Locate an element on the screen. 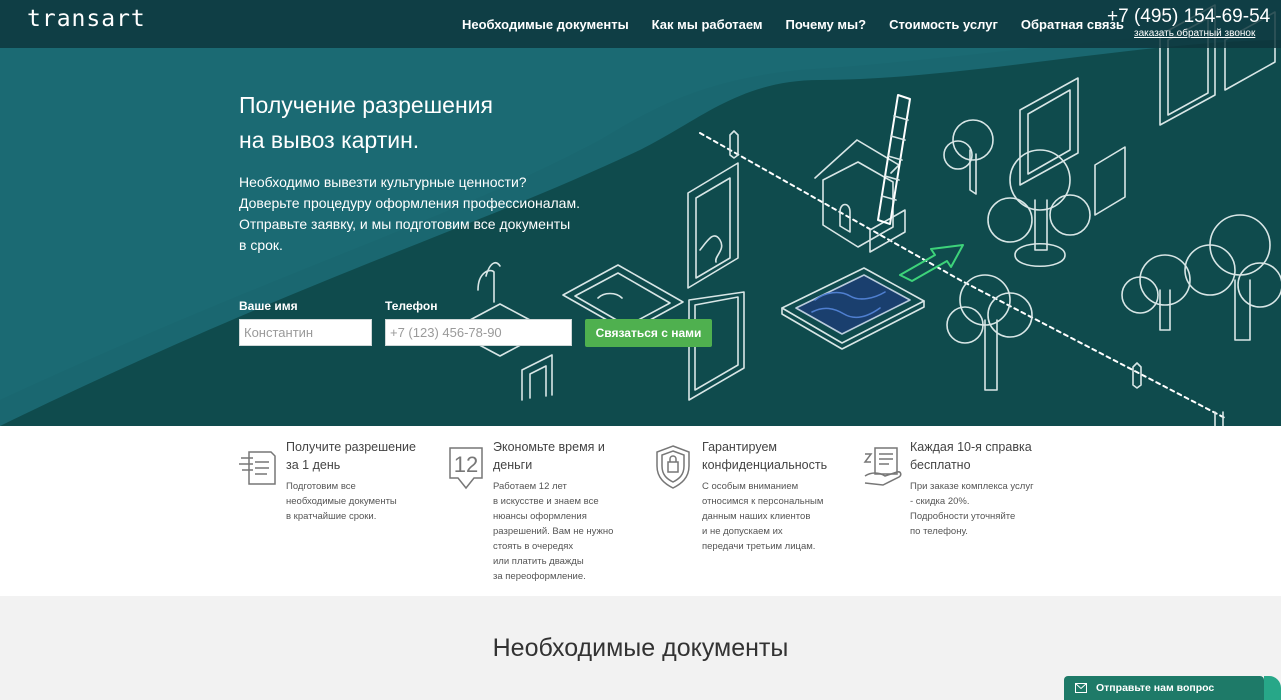  send-question-button: Отправьте нам вопрос is located at coordinates (1164, 688).